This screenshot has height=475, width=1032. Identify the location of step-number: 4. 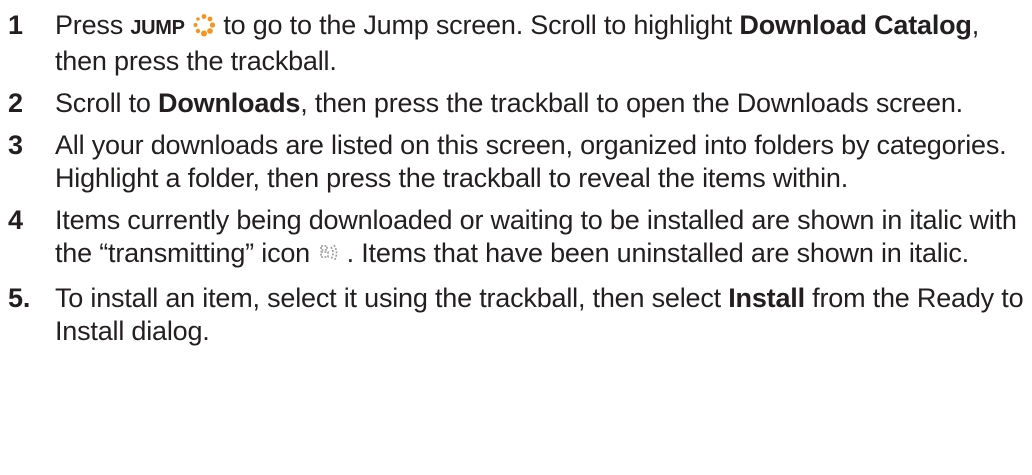
(15, 220).